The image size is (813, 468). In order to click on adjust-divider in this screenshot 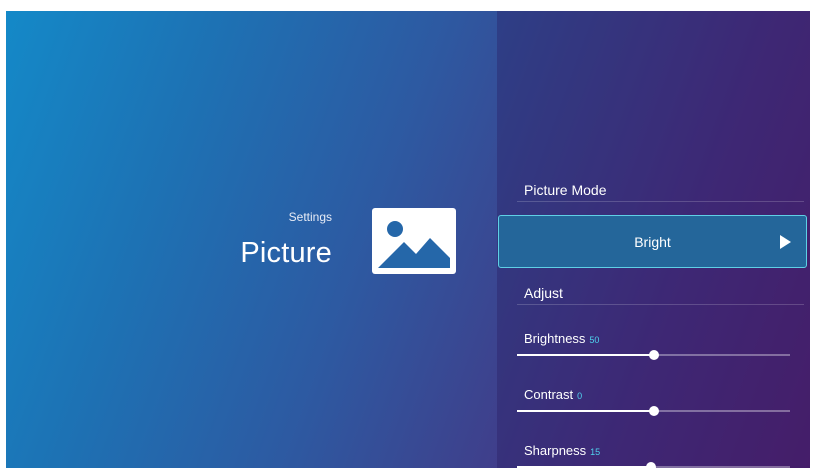, I will do `click(660, 304)`.